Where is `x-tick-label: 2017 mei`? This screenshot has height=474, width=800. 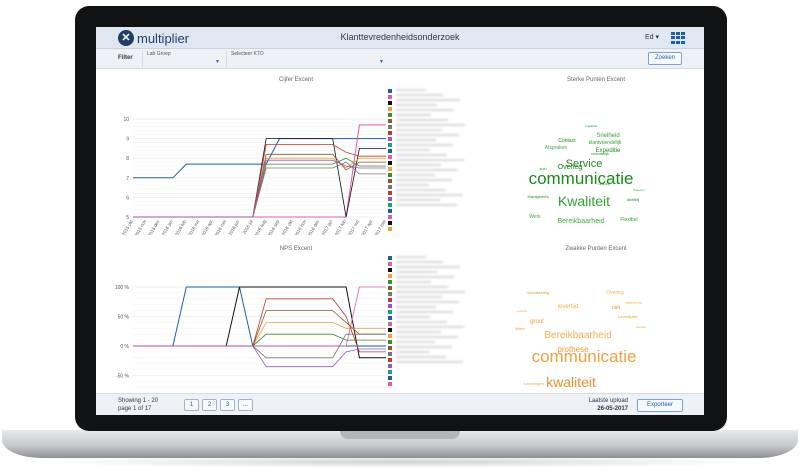 x-tick-label: 2017 mei is located at coordinates (380, 227).